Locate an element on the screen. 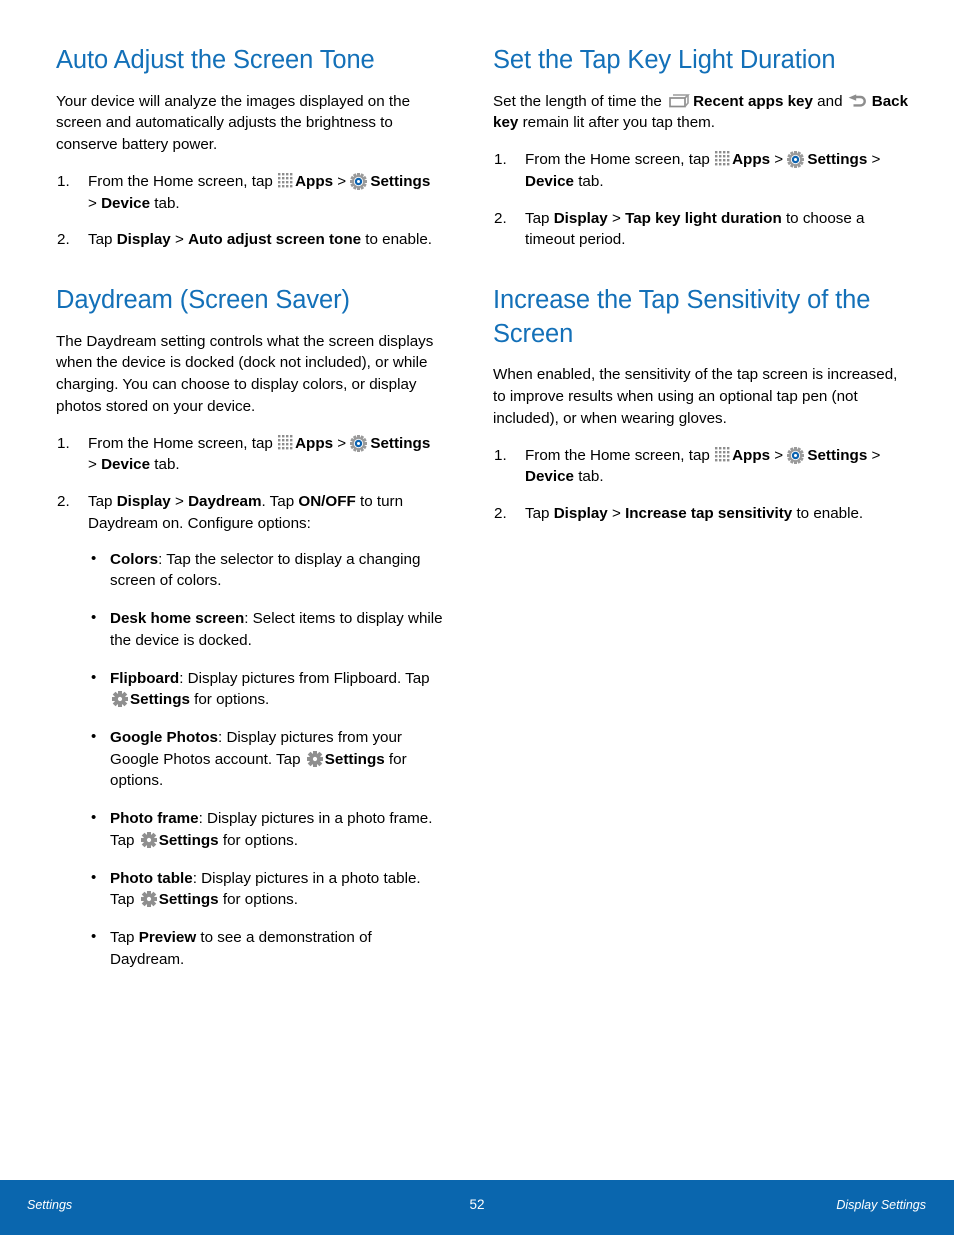  section-heading: Auto Adjust the Screen Tone is located at coordinates (215, 60).